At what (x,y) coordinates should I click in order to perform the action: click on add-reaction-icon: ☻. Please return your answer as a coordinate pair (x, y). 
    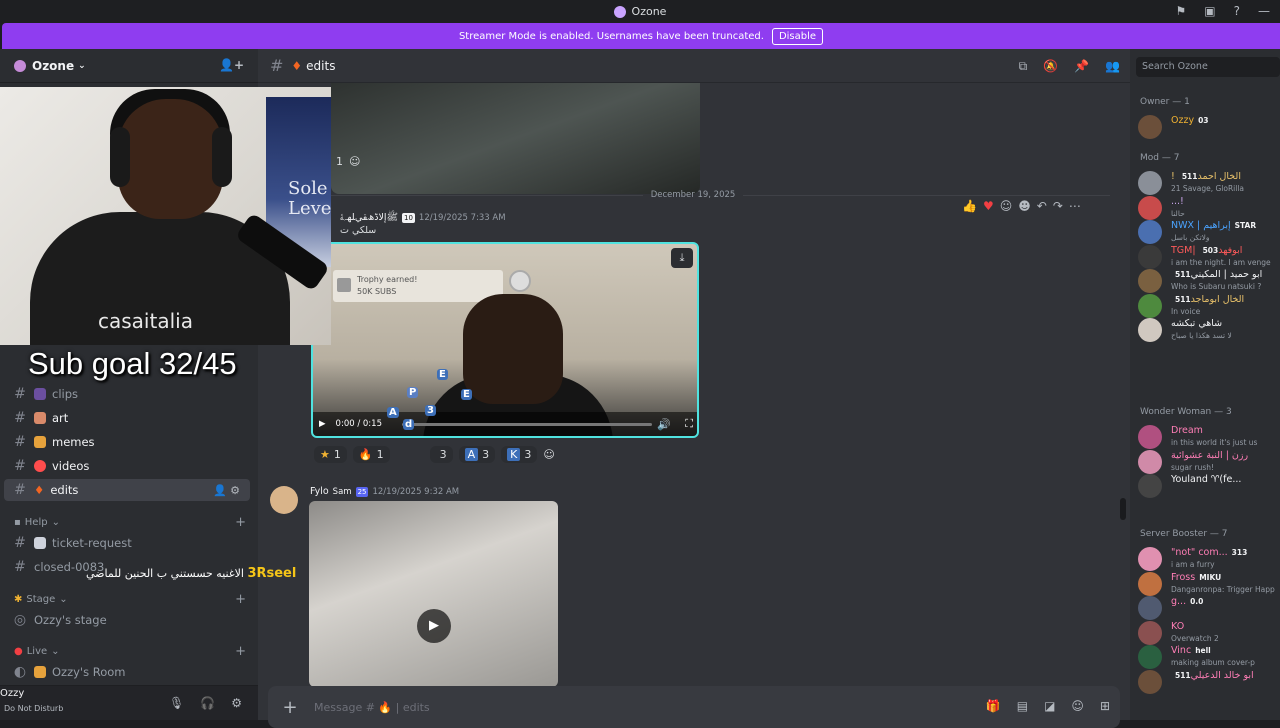
    Looking at the image, I should click on (1024, 206).